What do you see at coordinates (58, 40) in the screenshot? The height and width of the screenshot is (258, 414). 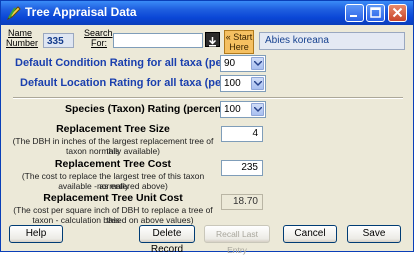 I see `name-number-field: 335` at bounding box center [58, 40].